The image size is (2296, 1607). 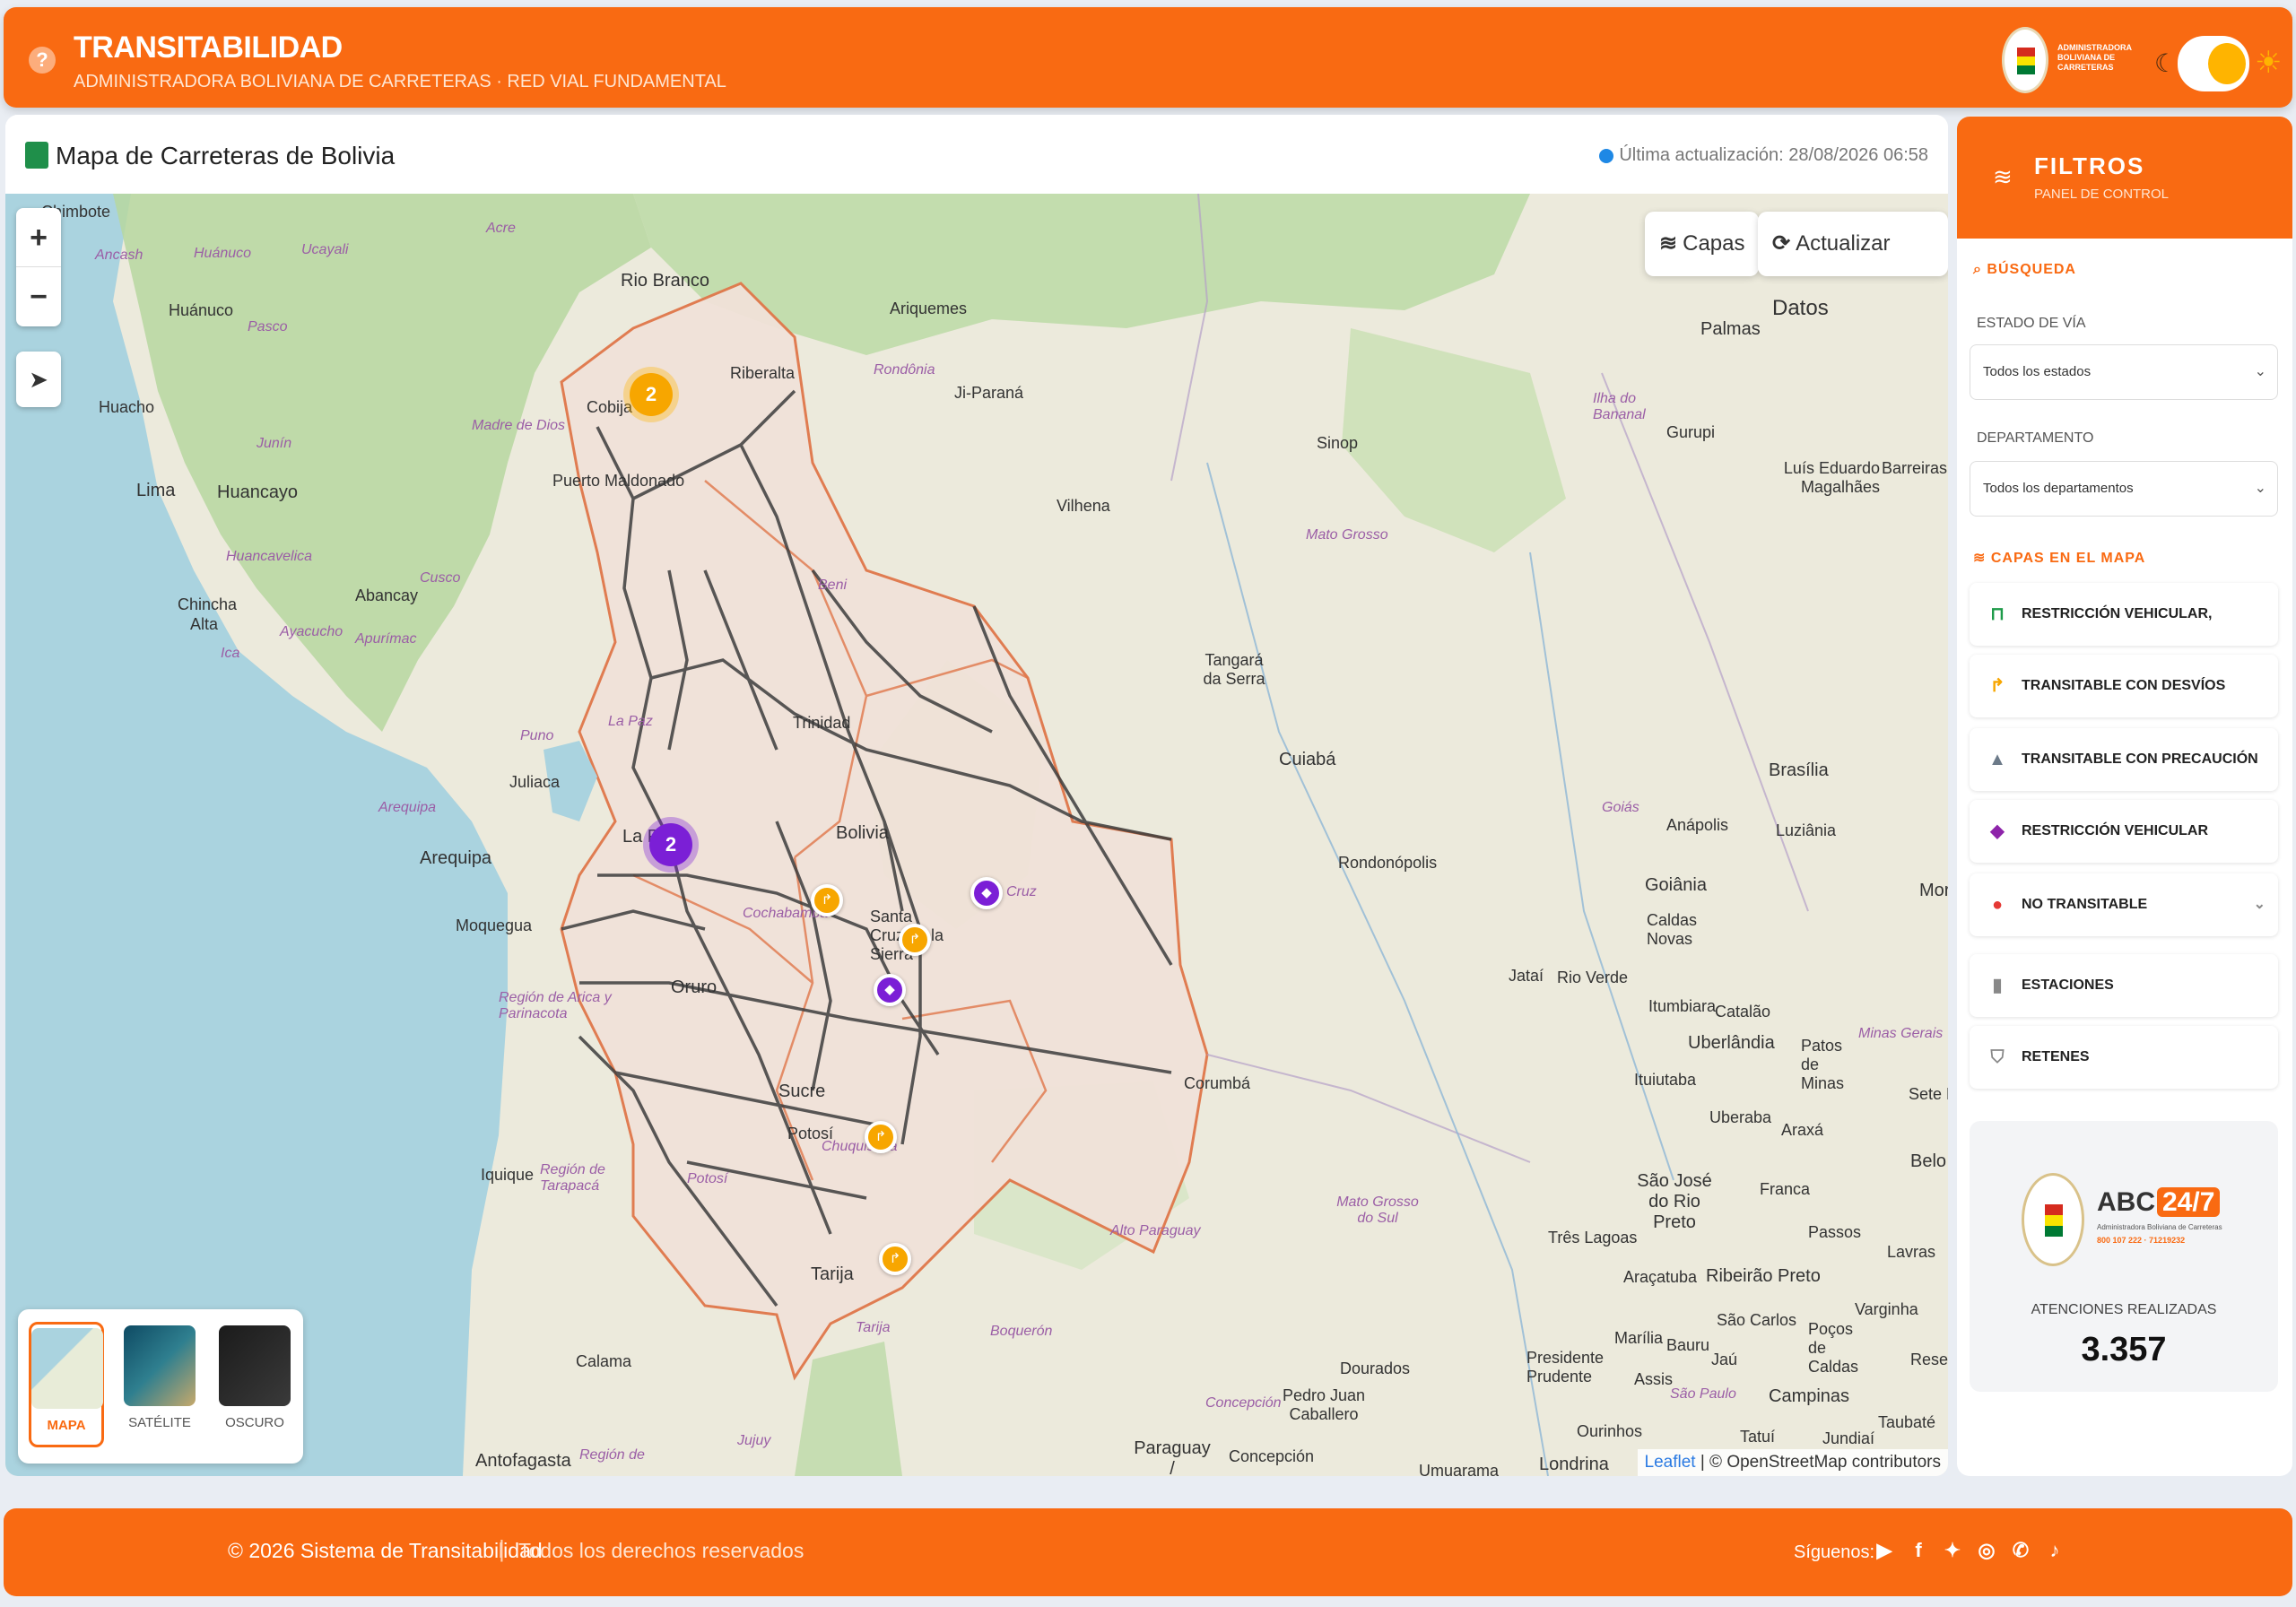 I want to click on map-label: Ituiutaba, so click(x=1665, y=1080).